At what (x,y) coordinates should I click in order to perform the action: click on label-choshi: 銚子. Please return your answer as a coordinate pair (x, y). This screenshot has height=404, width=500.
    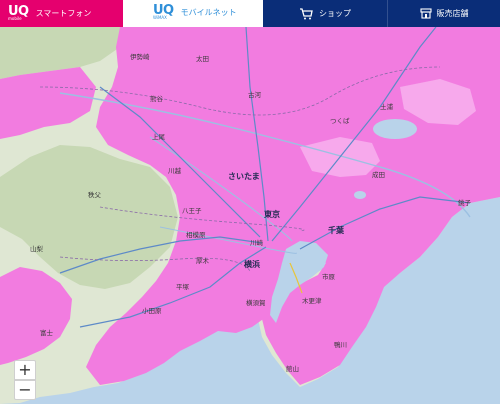
    Looking at the image, I should click on (465, 202).